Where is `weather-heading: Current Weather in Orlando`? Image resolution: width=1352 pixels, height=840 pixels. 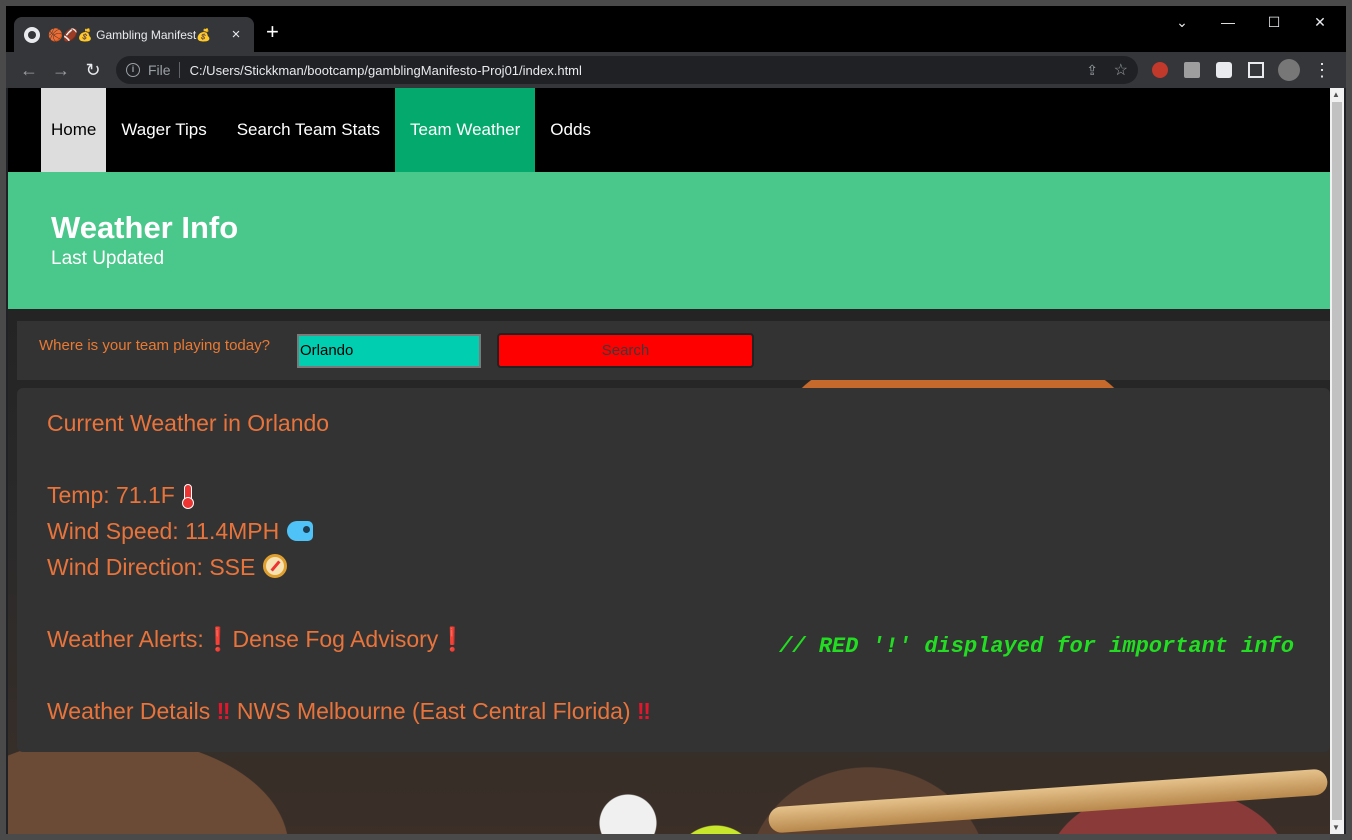
weather-heading: Current Weather in Orlando is located at coordinates (188, 423).